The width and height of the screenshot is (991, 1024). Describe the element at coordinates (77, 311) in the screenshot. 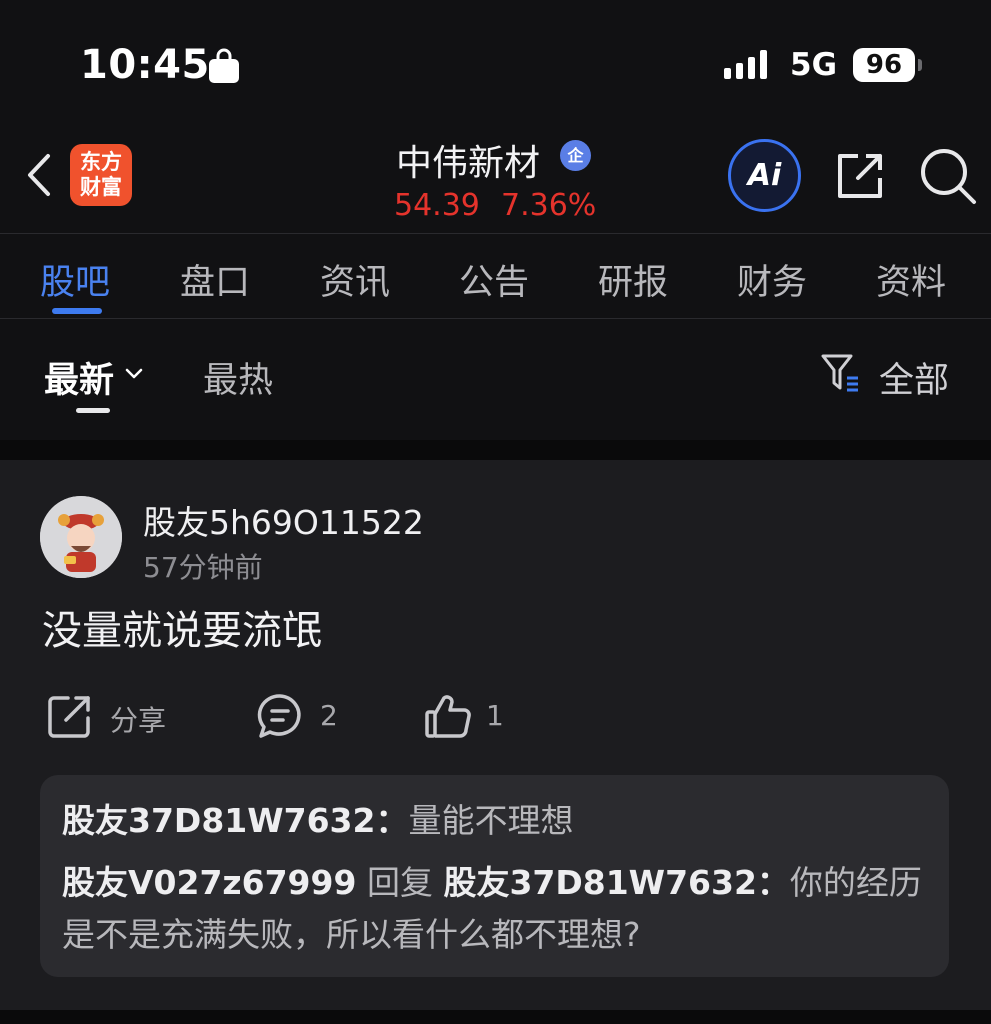

I see `active-tab-indicator` at that location.